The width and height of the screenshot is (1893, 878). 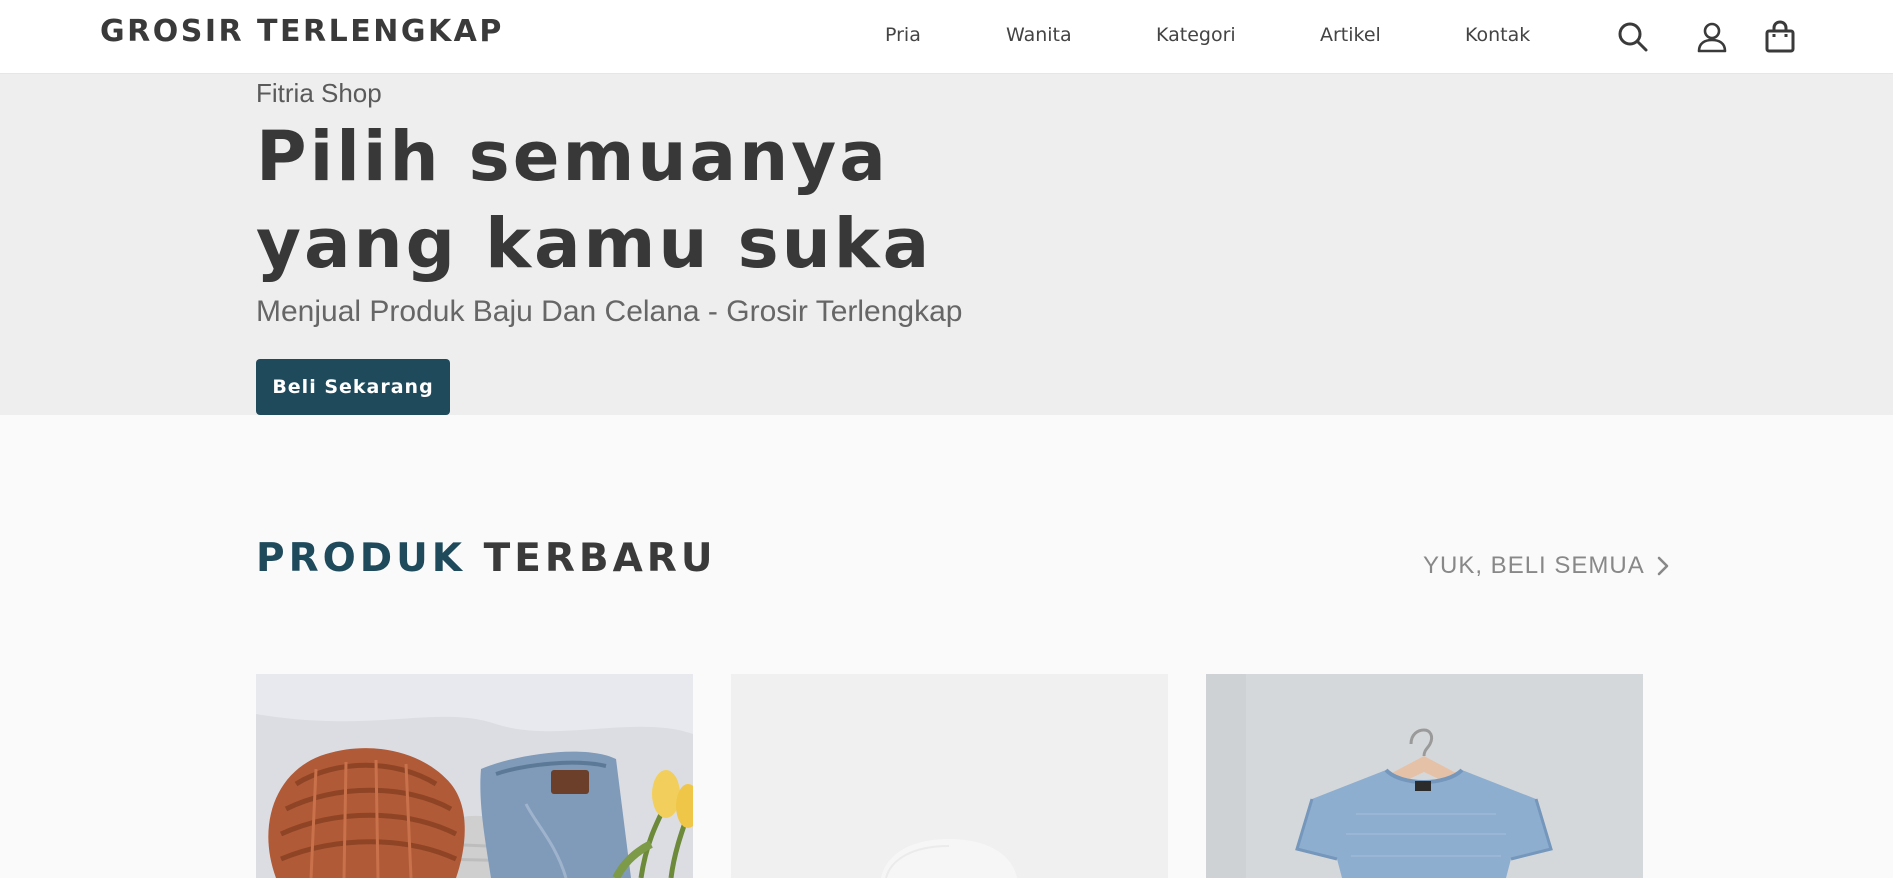 I want to click on section-title-part-1: PRODUK, so click(x=361, y=558).